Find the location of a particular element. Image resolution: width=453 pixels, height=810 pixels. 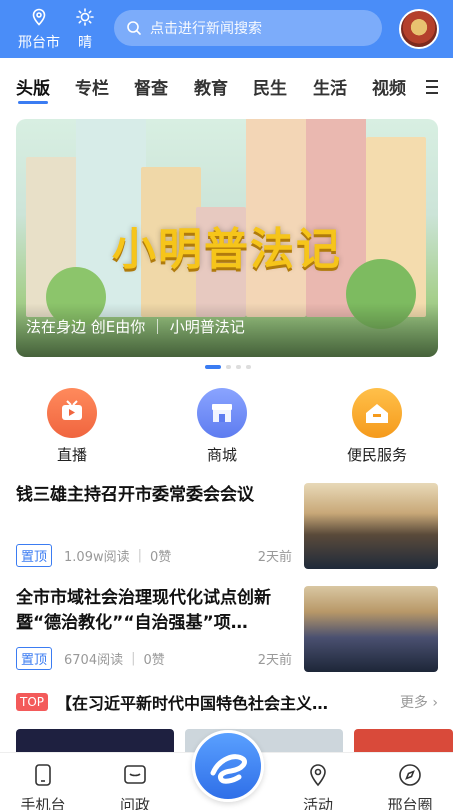

quick-link-service: 便民服务 is located at coordinates (377, 426).